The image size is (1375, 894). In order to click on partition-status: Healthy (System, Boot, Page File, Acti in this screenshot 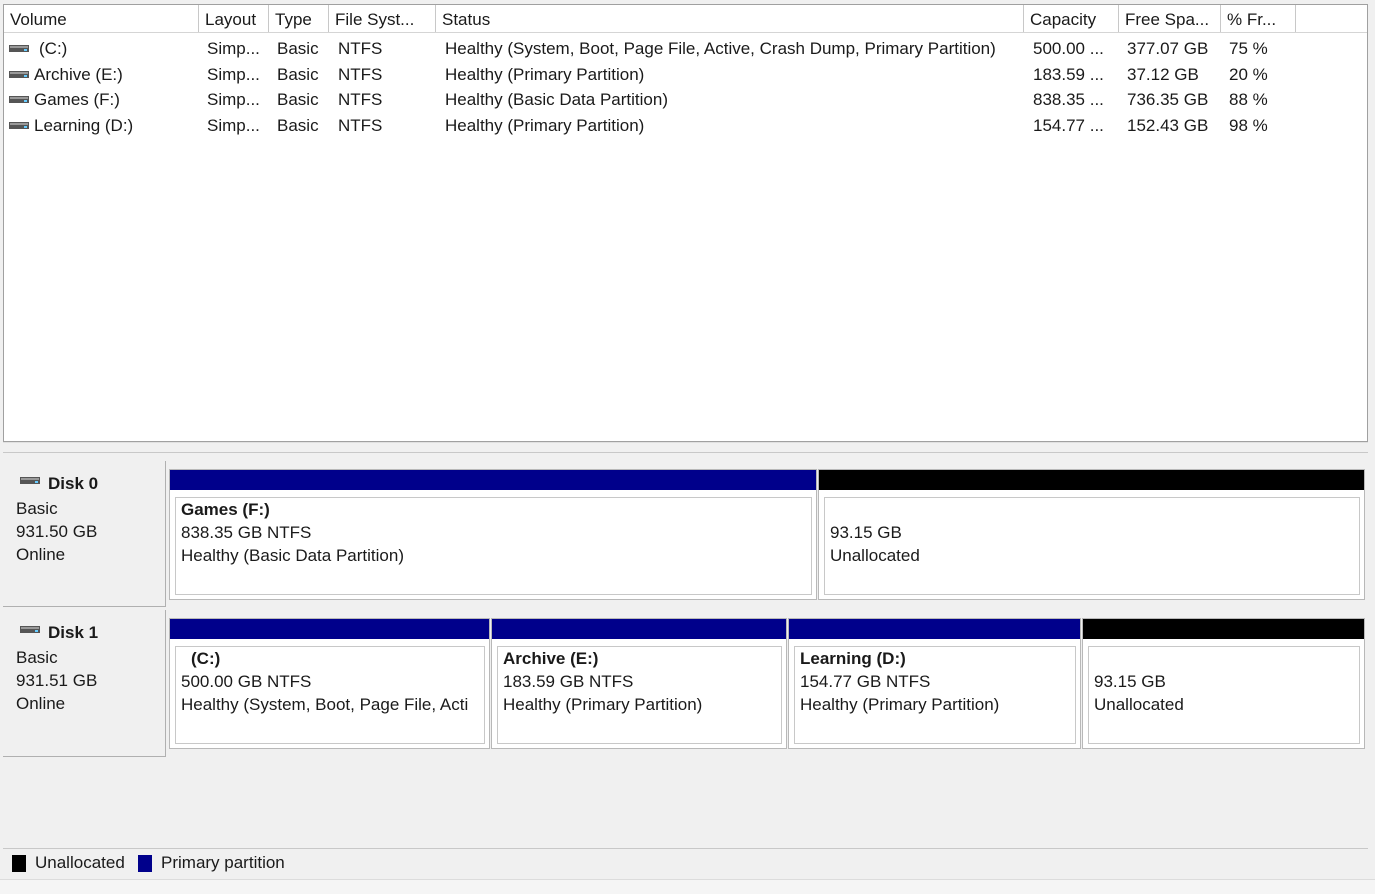, I will do `click(325, 704)`.